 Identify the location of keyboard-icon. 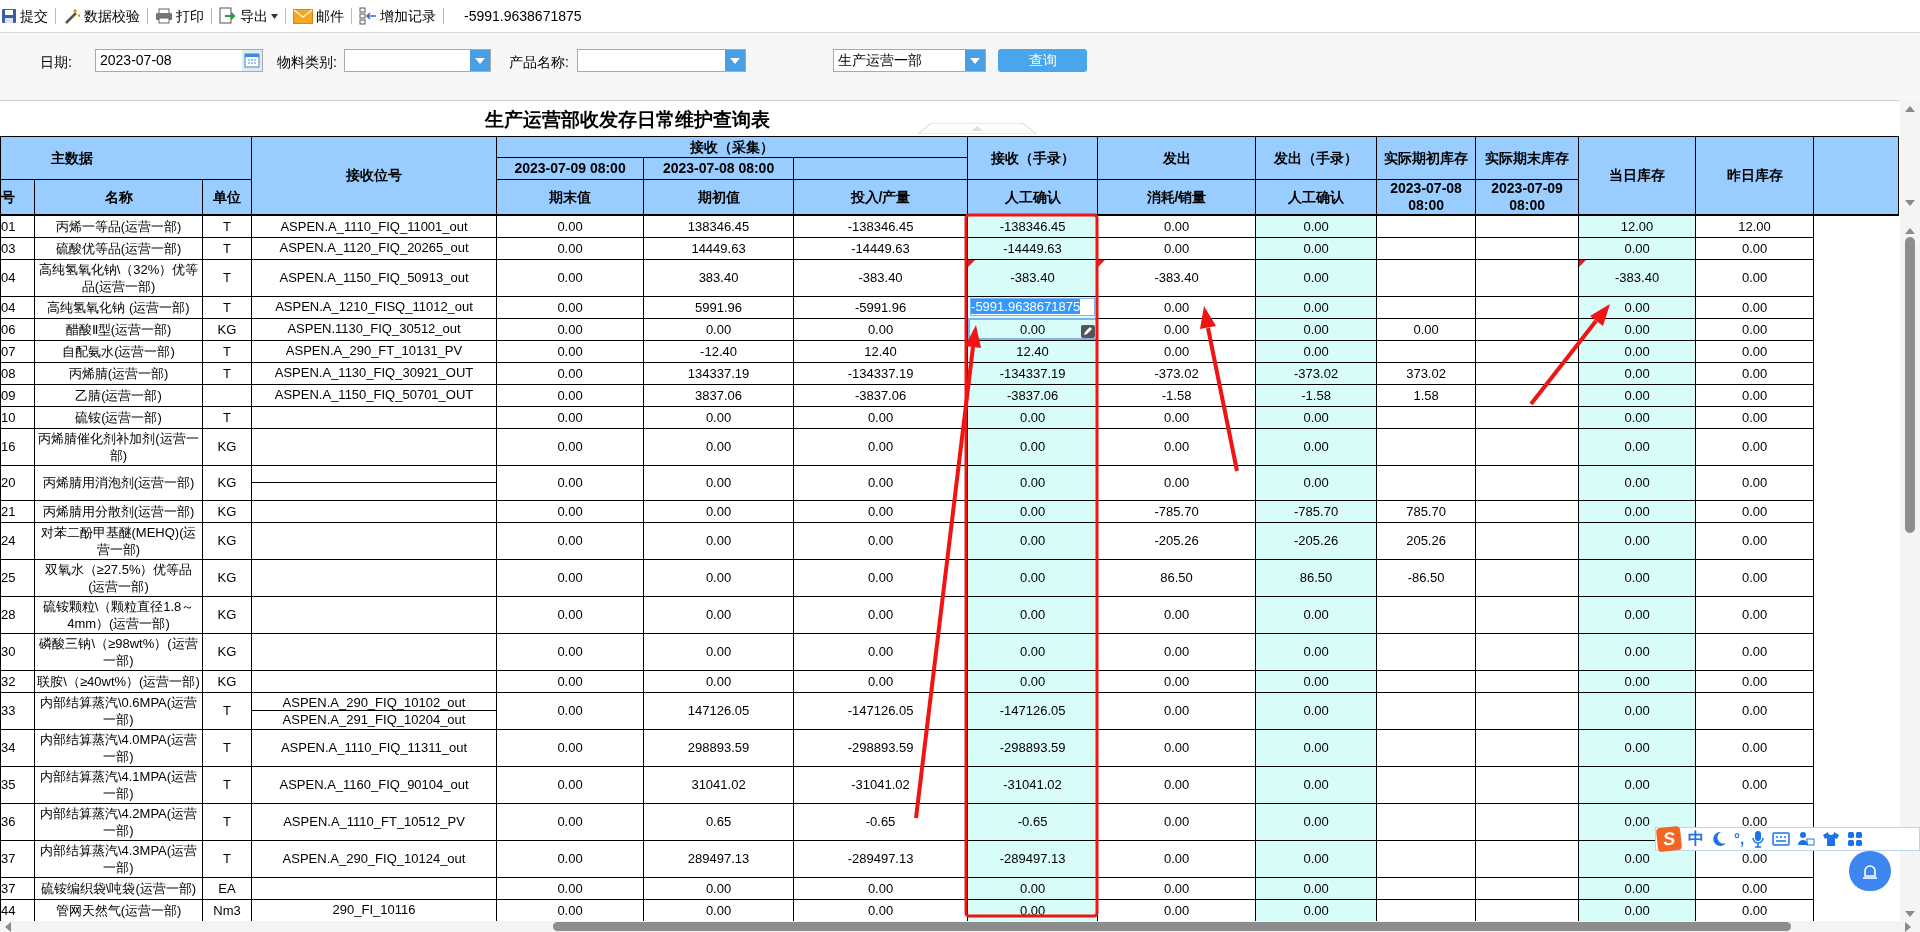
(1781, 839).